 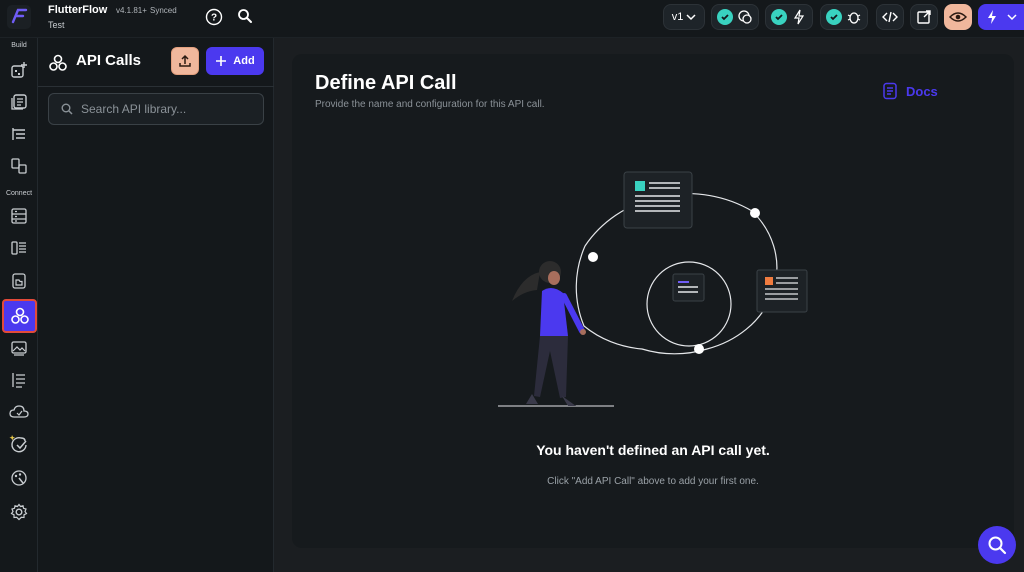 I want to click on rail-tests, so click(x=19, y=444).